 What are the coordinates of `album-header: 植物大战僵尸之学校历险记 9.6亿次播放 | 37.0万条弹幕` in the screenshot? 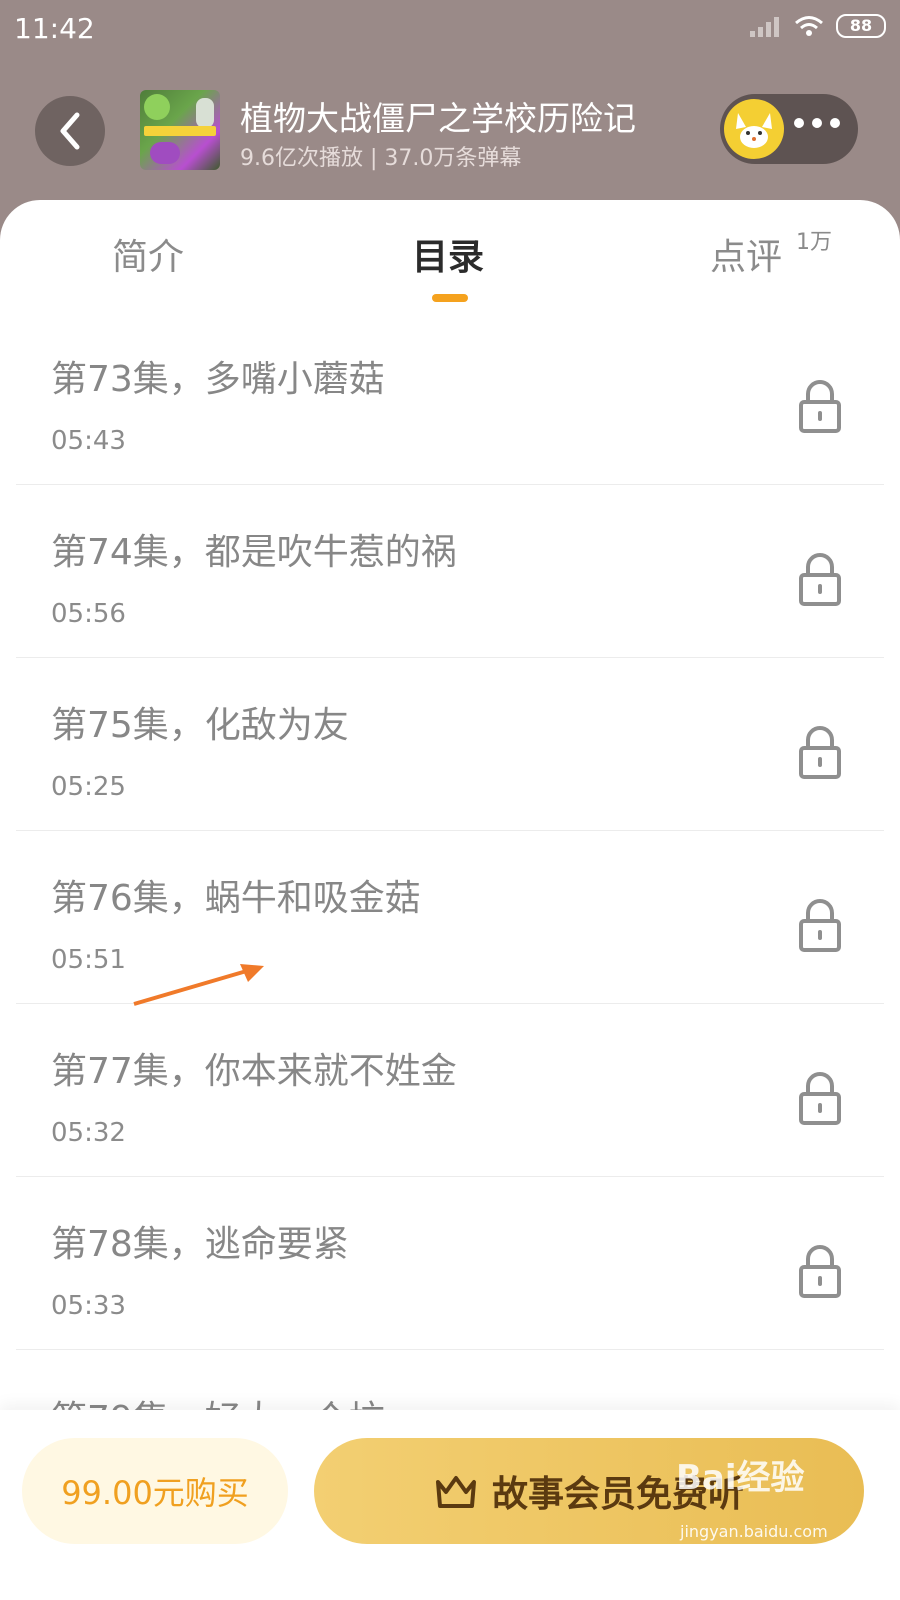 It's located at (450, 132).